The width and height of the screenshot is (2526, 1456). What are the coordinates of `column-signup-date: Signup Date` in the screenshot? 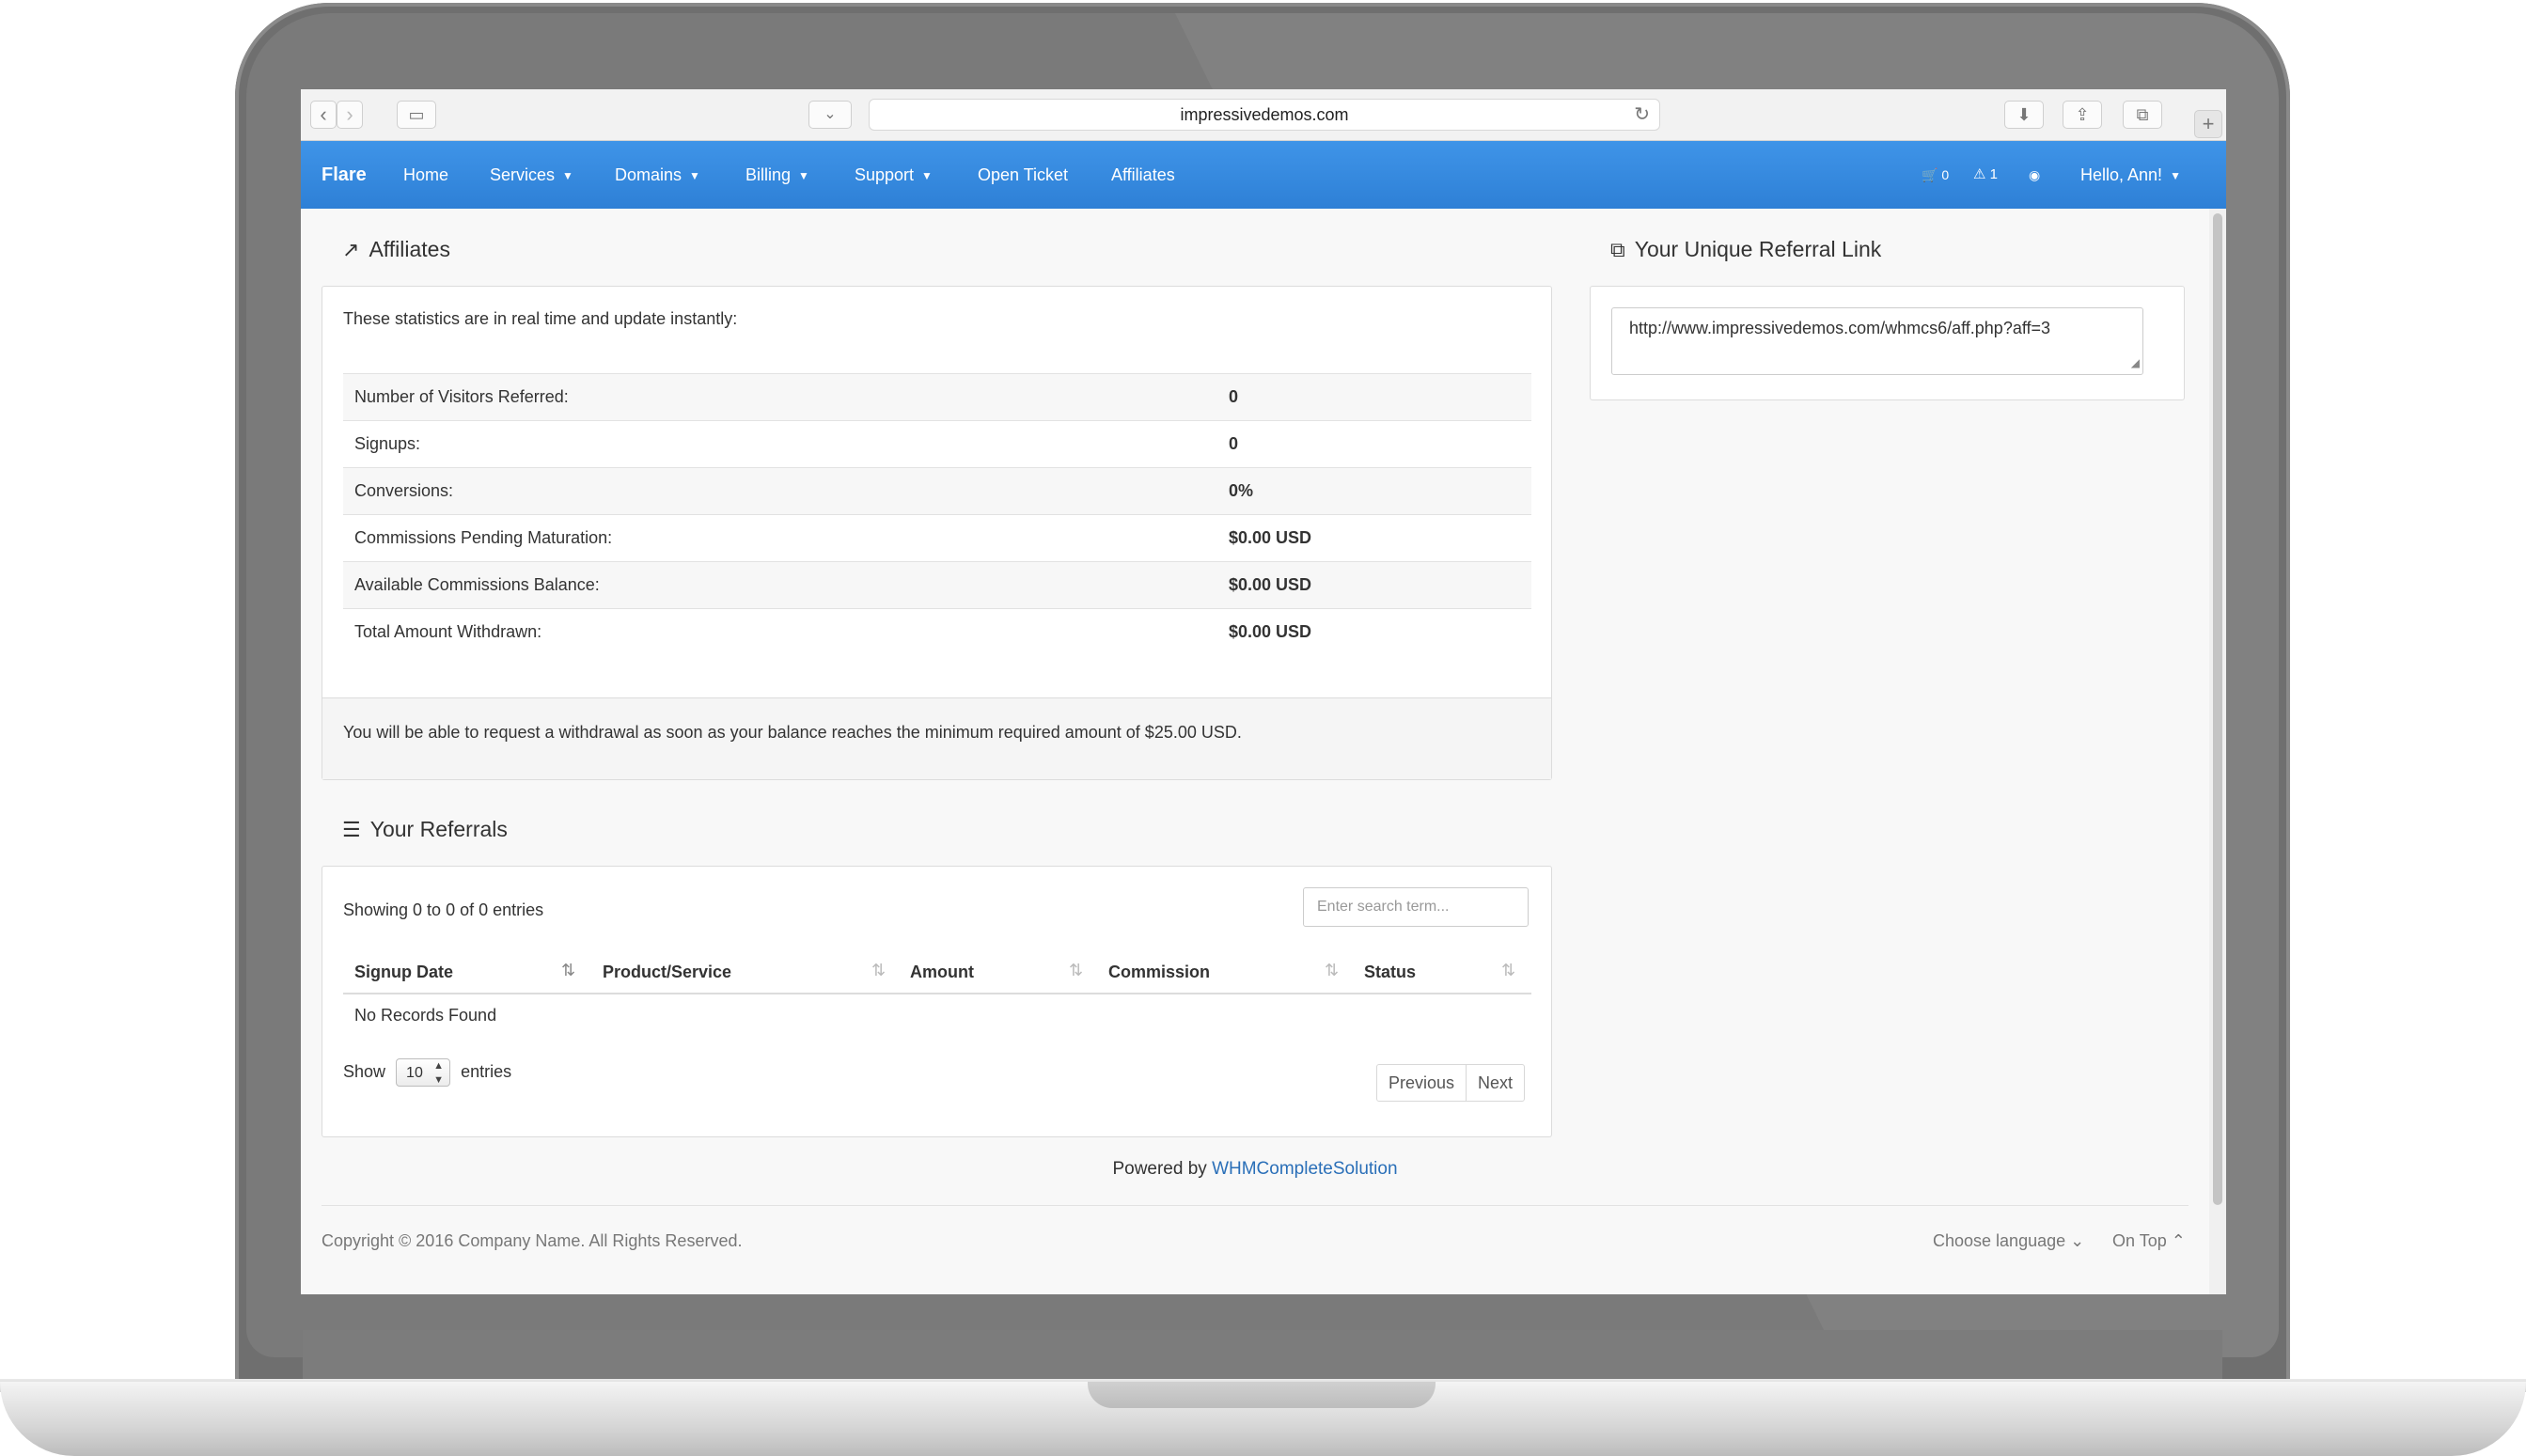 It's located at (403, 972).